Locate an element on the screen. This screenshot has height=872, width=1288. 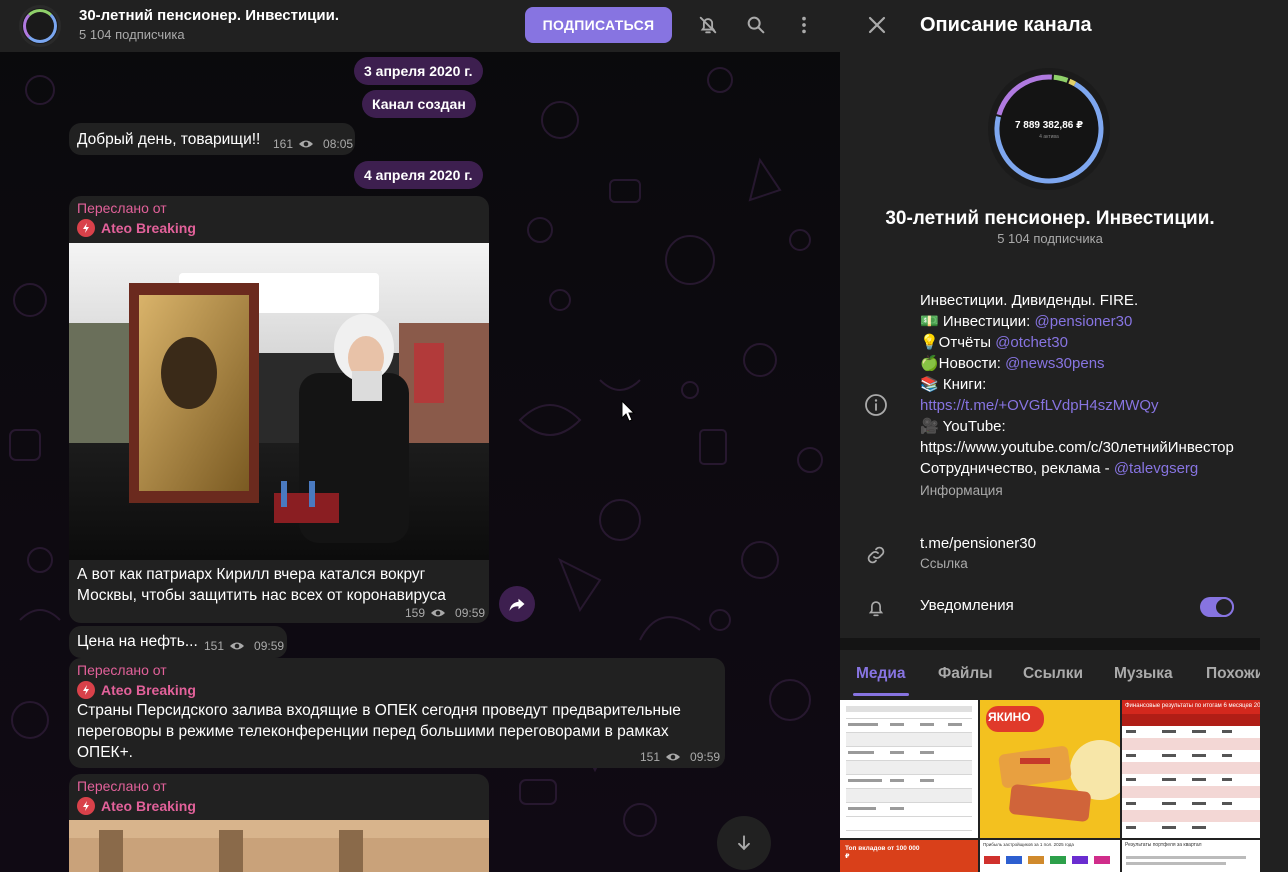
close-icon is located at coordinates (877, 25).